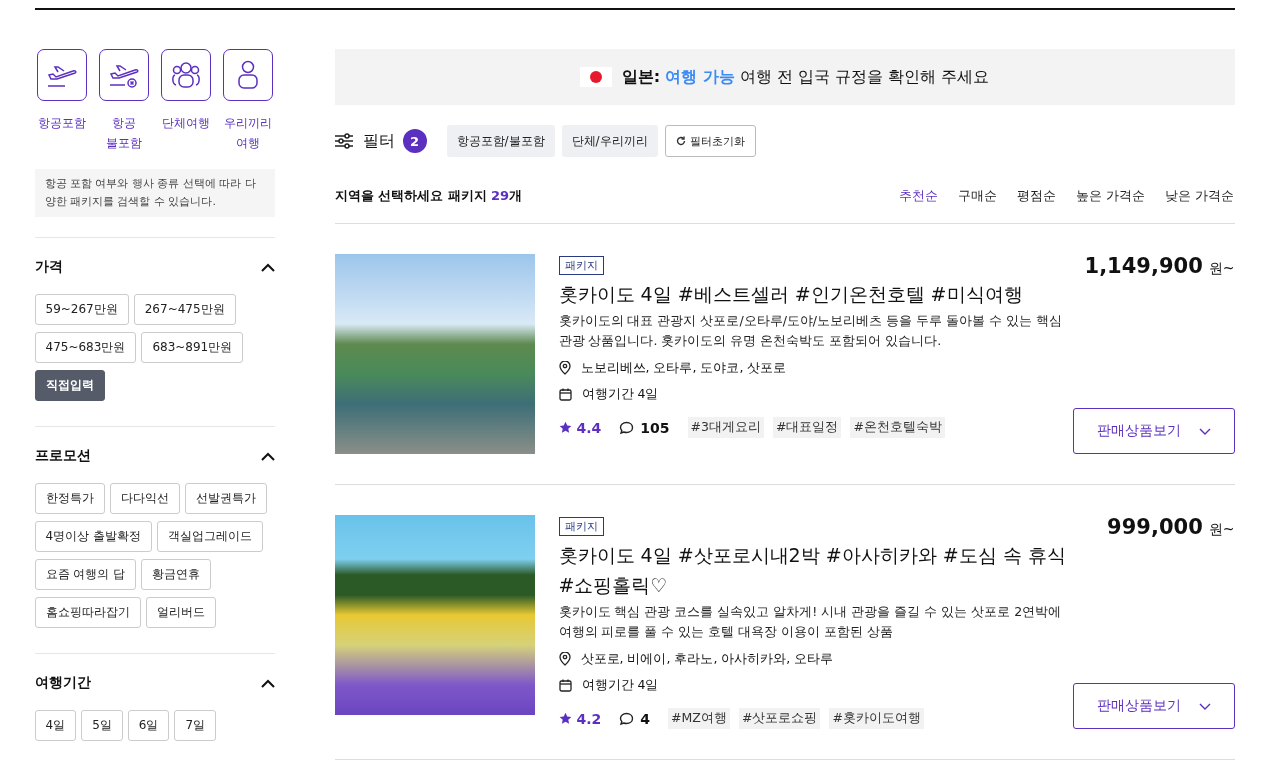 The image size is (1269, 767). What do you see at coordinates (779, 718) in the screenshot?
I see `hashtag: #삿포로쇼핑` at bounding box center [779, 718].